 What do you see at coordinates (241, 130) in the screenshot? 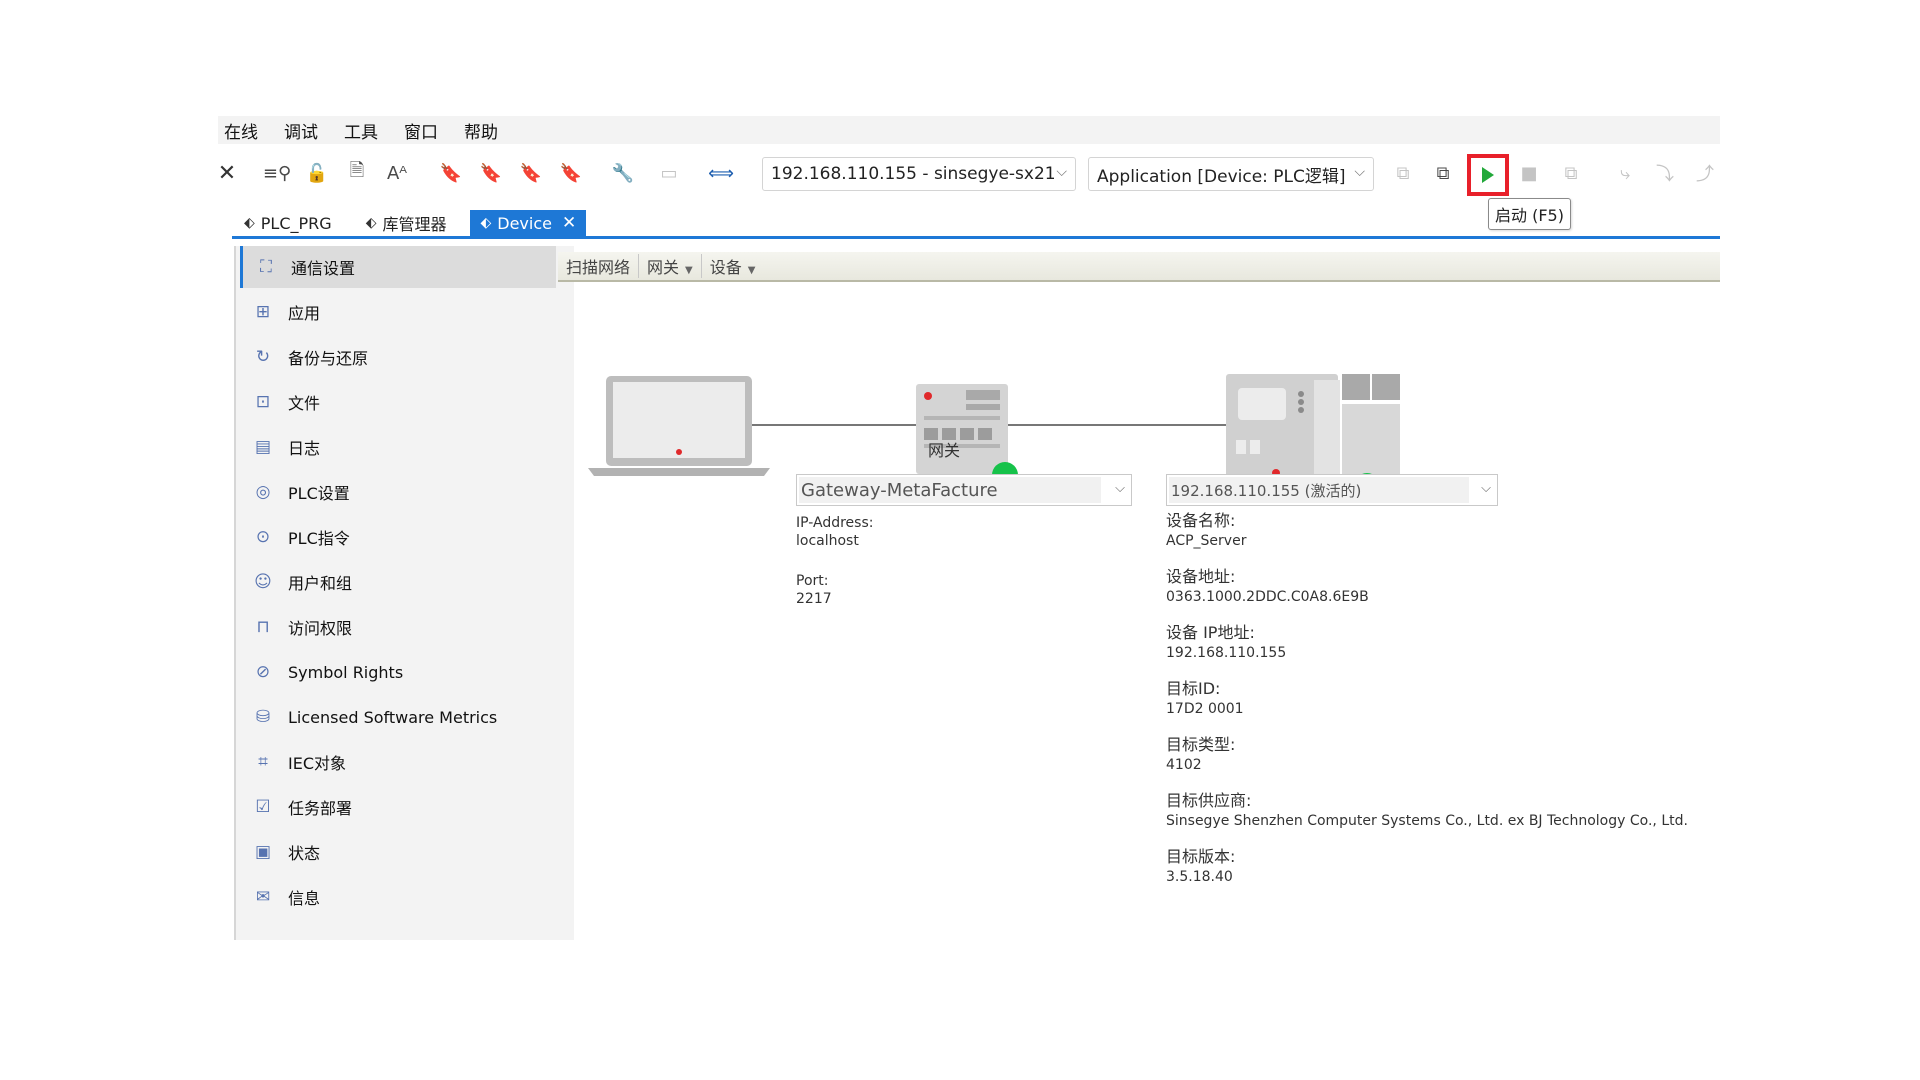
I see `menu-online: 在线` at bounding box center [241, 130].